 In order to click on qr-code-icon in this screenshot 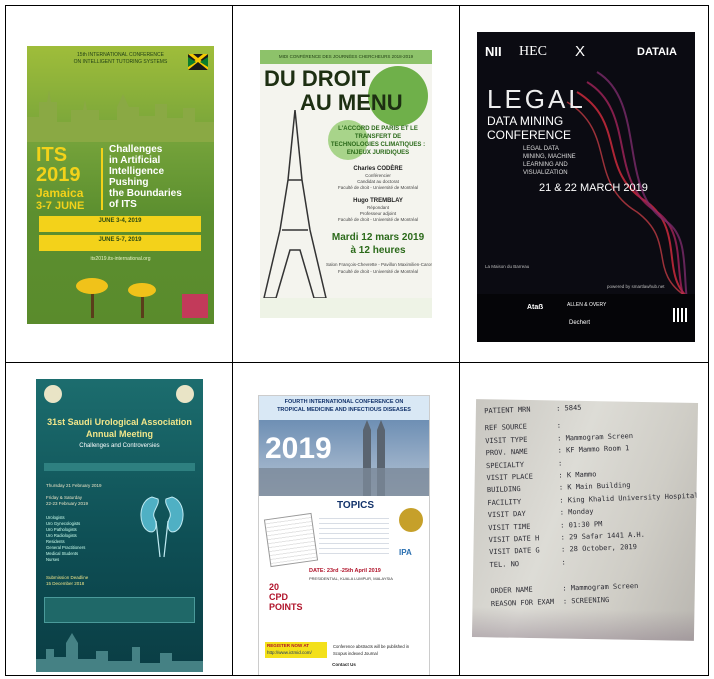, I will do `click(680, 315)`.